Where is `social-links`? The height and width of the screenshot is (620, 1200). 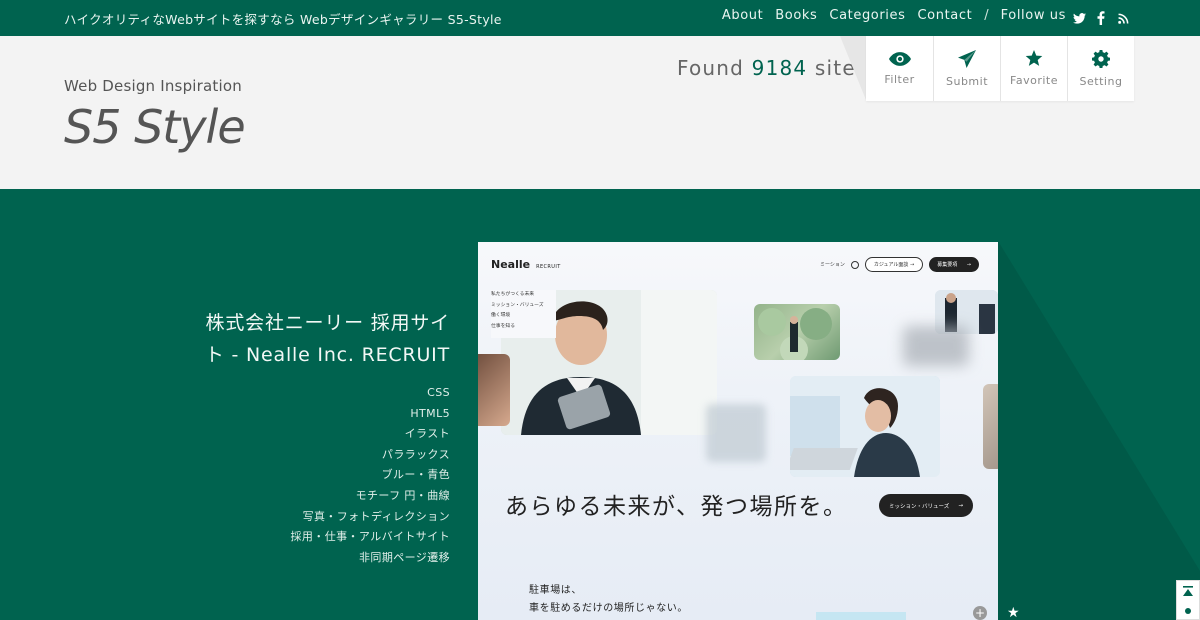
social-links is located at coordinates (1101, 18).